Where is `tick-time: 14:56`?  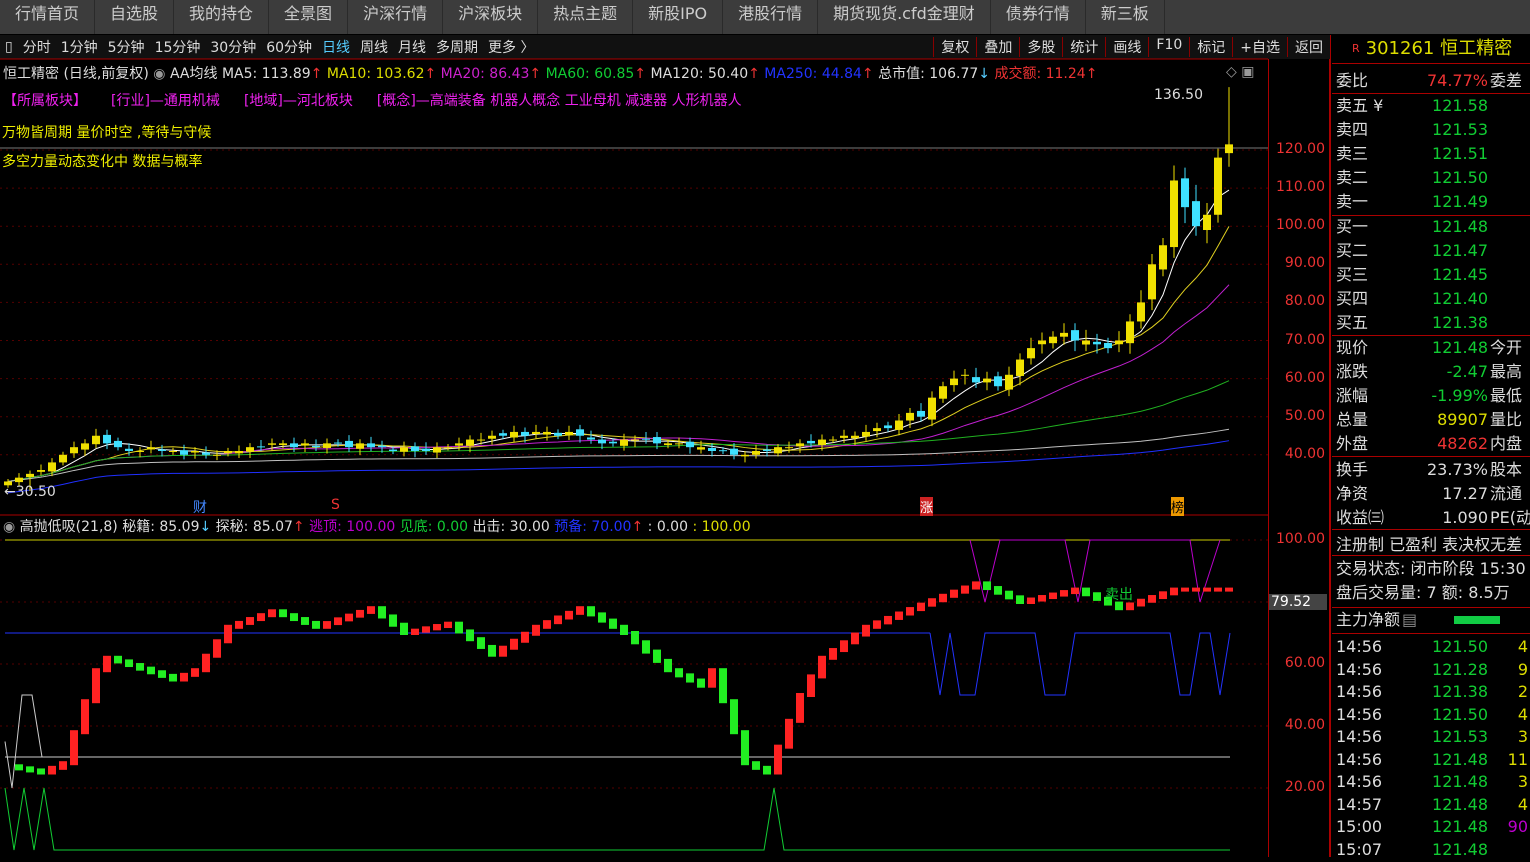 tick-time: 14:56 is located at coordinates (1359, 759).